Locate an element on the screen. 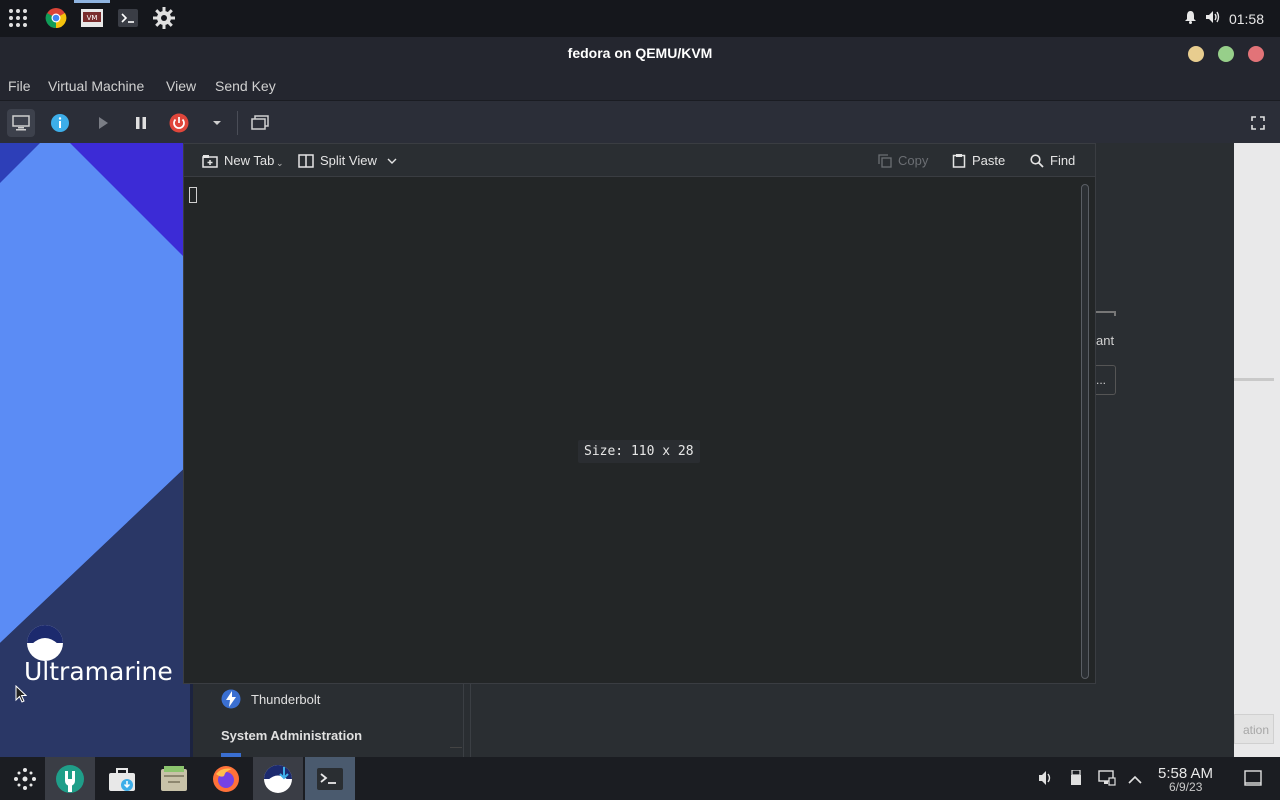  copy-button: Copy is located at coordinates (903, 160).